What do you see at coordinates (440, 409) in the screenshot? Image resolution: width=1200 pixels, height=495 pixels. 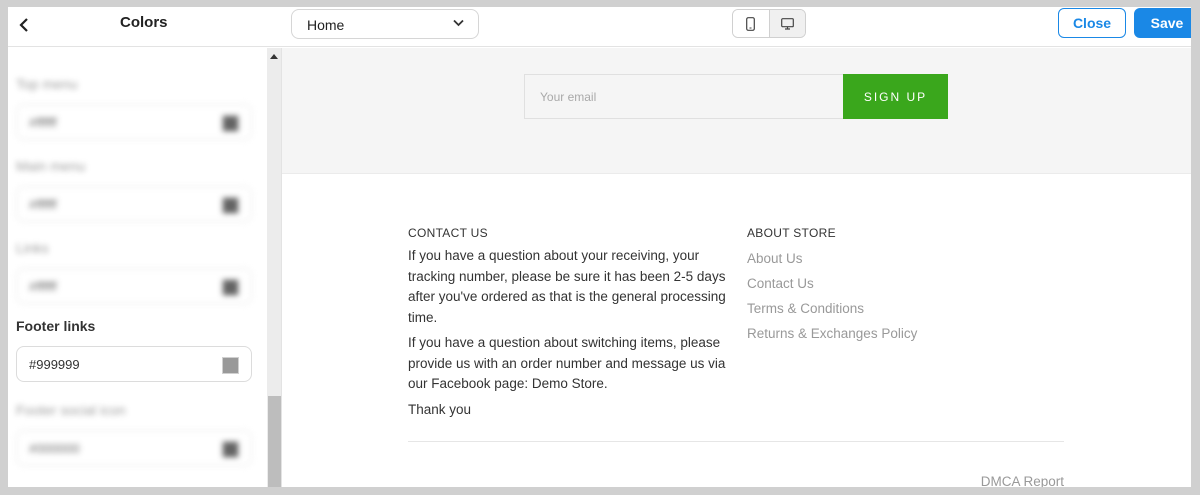 I see `contact-paragraph: Thank you` at bounding box center [440, 409].